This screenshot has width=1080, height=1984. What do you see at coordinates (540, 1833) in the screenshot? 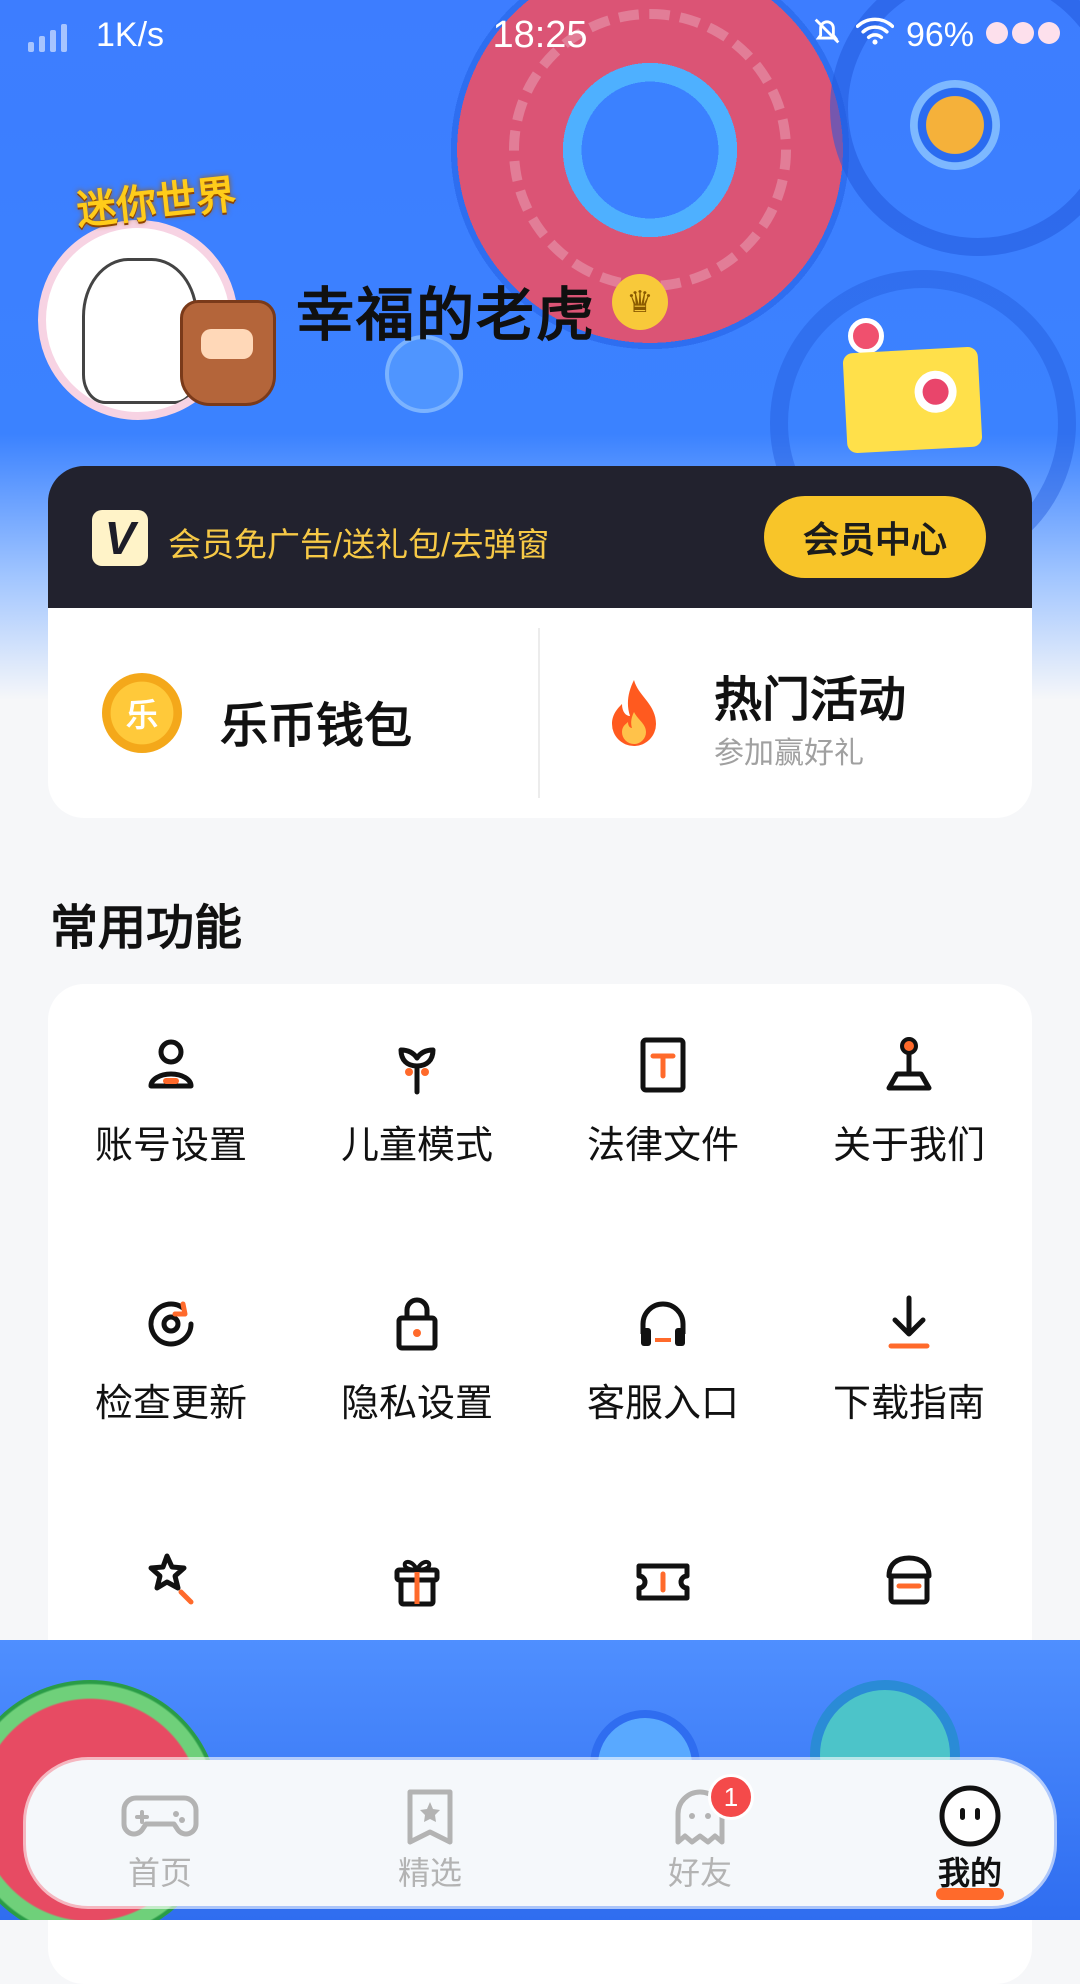
I see `bottom-tab-bar: 首页 精选 1 好友 我的` at bounding box center [540, 1833].